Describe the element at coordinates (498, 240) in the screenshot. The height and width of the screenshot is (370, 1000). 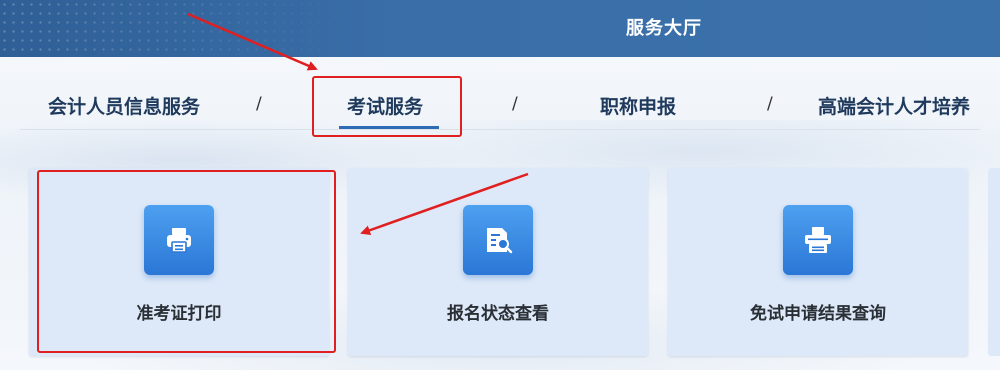
I see `document-search-icon` at that location.